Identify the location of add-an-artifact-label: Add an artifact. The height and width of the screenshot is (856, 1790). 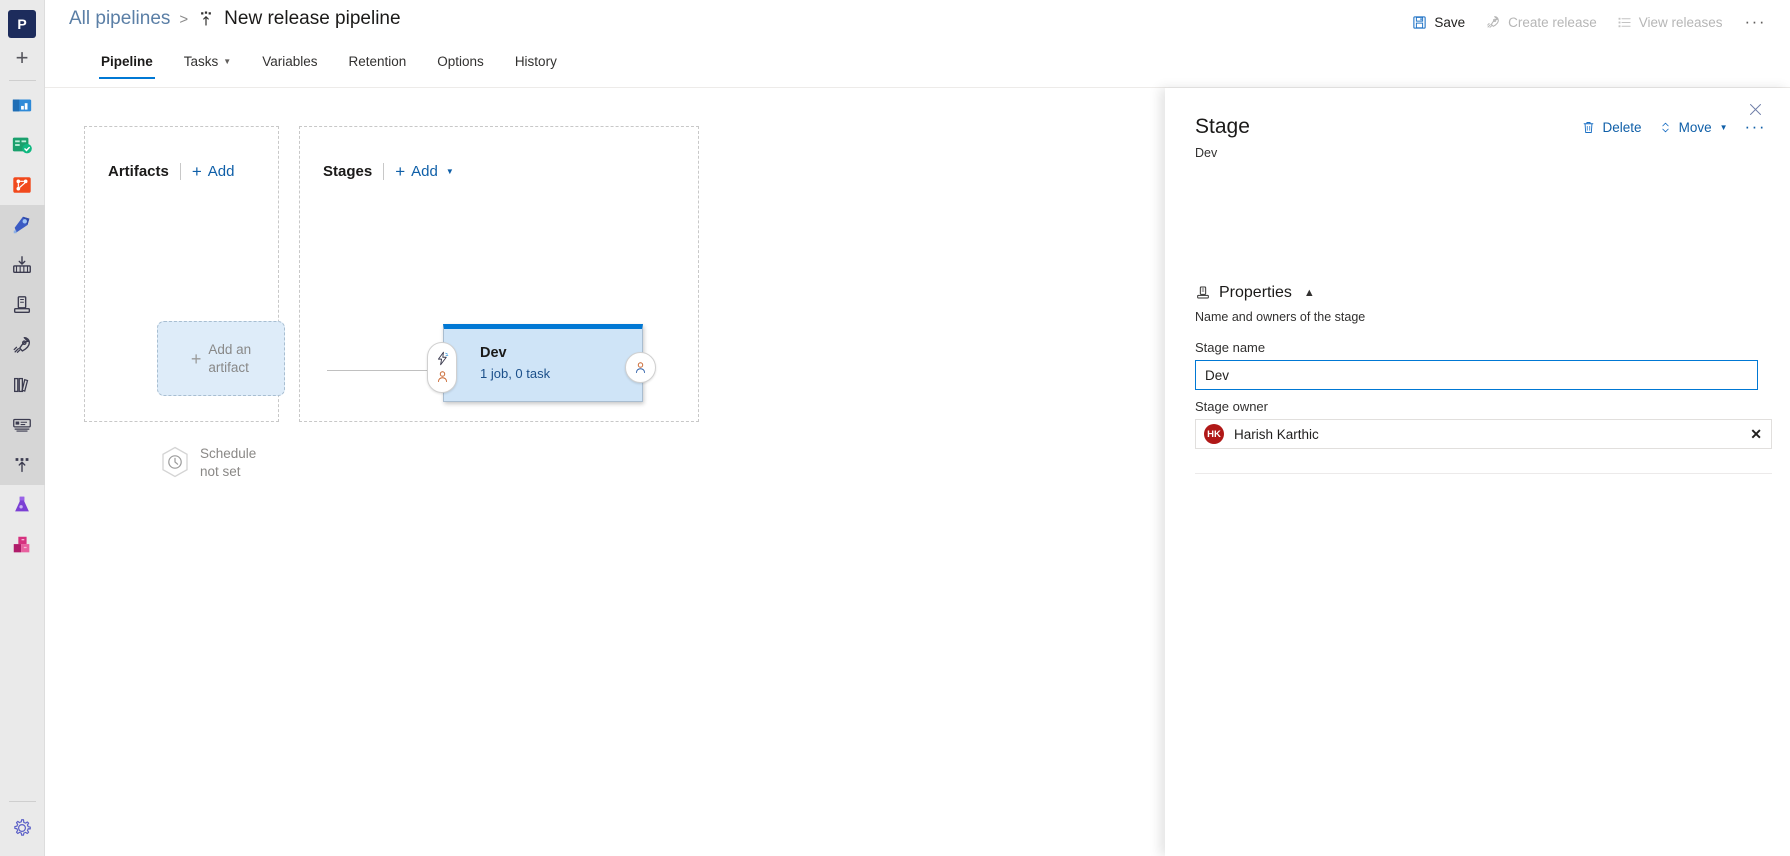
(229, 358).